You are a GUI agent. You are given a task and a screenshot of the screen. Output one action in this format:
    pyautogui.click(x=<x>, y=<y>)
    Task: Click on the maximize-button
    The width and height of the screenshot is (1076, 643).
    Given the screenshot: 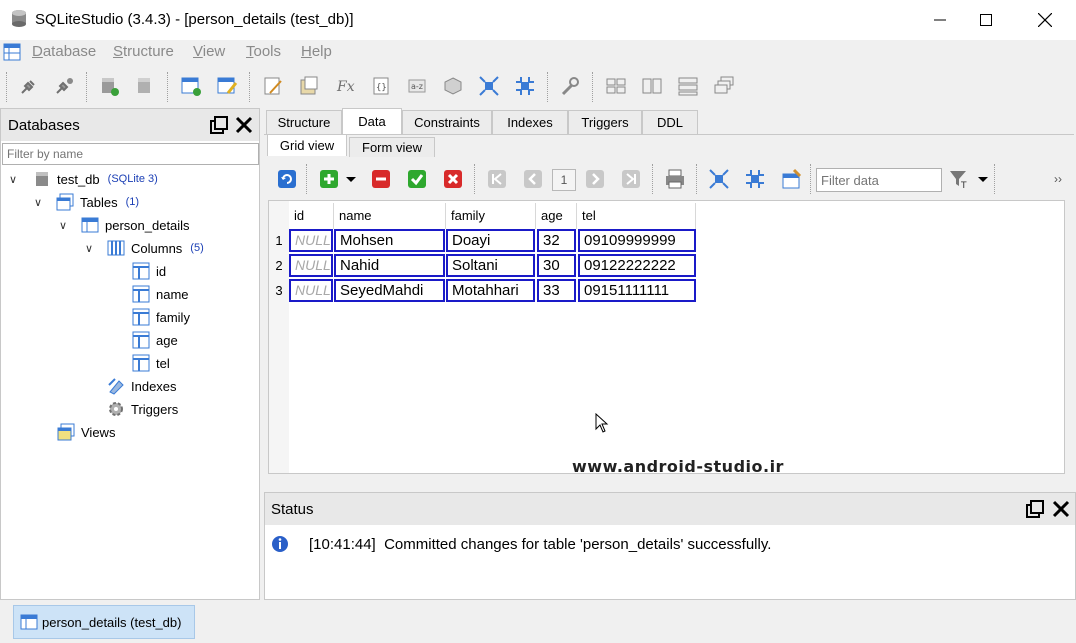 What is the action you would take?
    pyautogui.click(x=986, y=20)
    